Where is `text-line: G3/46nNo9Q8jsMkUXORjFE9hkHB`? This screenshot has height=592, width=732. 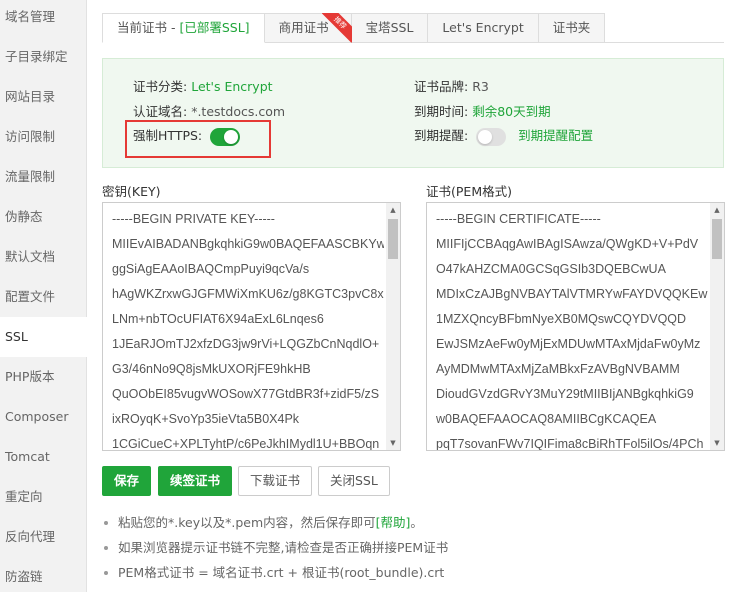 text-line: G3/46nNo9Q8jsMkUXORjFE9hkHB is located at coordinates (211, 369).